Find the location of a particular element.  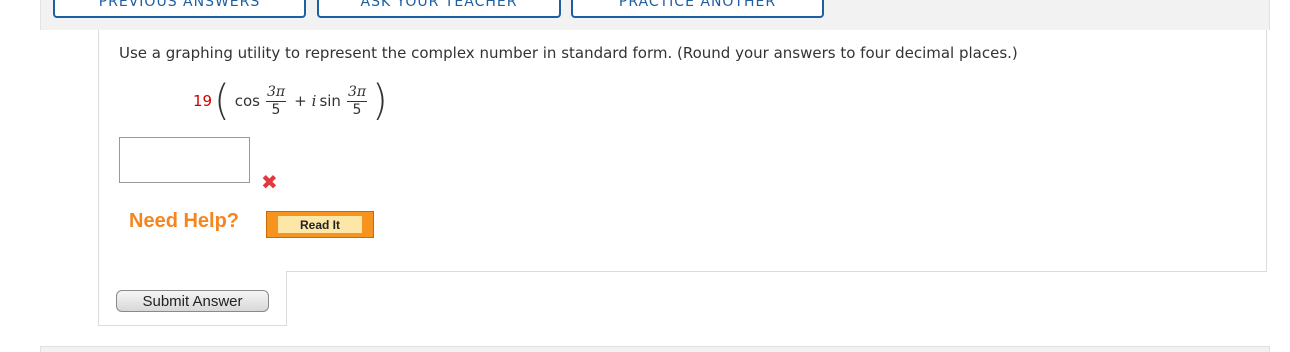

sin-fraction: 3π 5 is located at coordinates (357, 101).